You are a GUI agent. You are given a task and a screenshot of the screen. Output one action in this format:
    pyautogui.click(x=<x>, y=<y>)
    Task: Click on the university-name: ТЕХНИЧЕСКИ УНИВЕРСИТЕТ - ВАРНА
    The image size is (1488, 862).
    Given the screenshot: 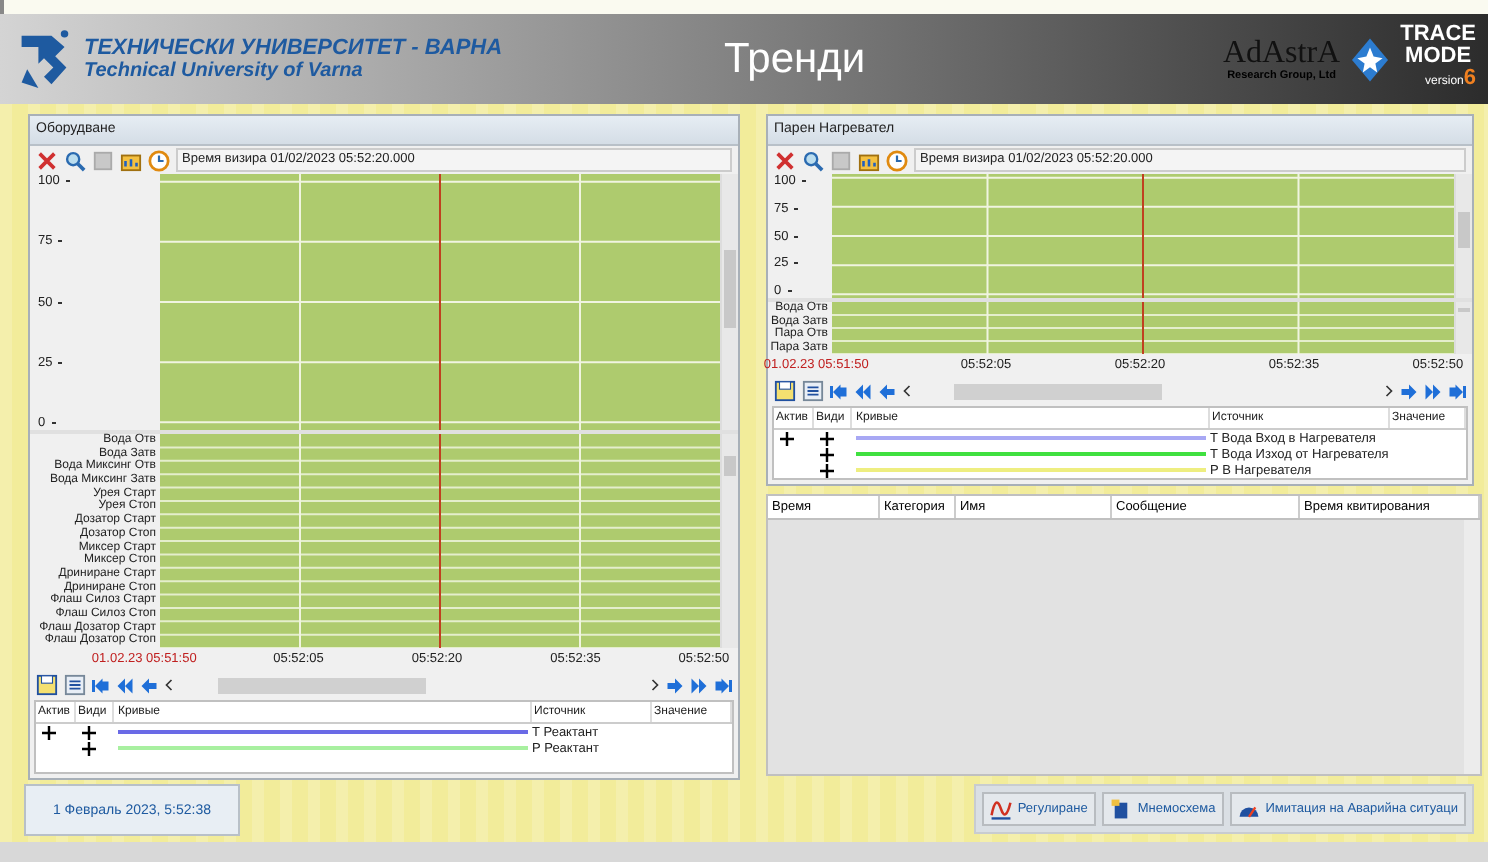 What is the action you would take?
    pyautogui.click(x=294, y=48)
    